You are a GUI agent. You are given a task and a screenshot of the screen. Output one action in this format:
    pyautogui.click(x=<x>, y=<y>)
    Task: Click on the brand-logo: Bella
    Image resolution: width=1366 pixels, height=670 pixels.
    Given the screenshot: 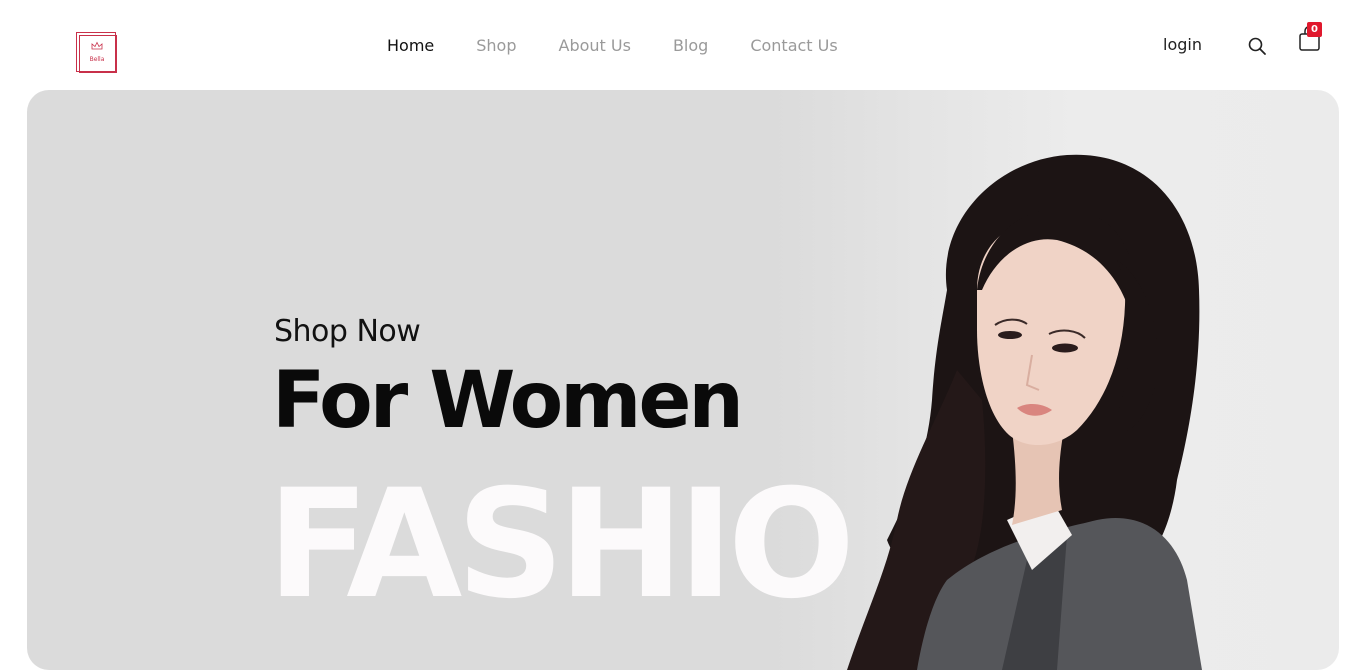 What is the action you would take?
    pyautogui.click(x=97, y=53)
    